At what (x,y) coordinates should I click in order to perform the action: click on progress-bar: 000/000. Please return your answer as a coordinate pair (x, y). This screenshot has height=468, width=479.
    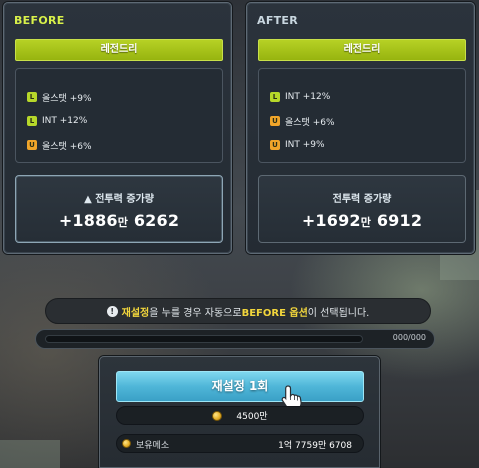
    Looking at the image, I should click on (235, 339).